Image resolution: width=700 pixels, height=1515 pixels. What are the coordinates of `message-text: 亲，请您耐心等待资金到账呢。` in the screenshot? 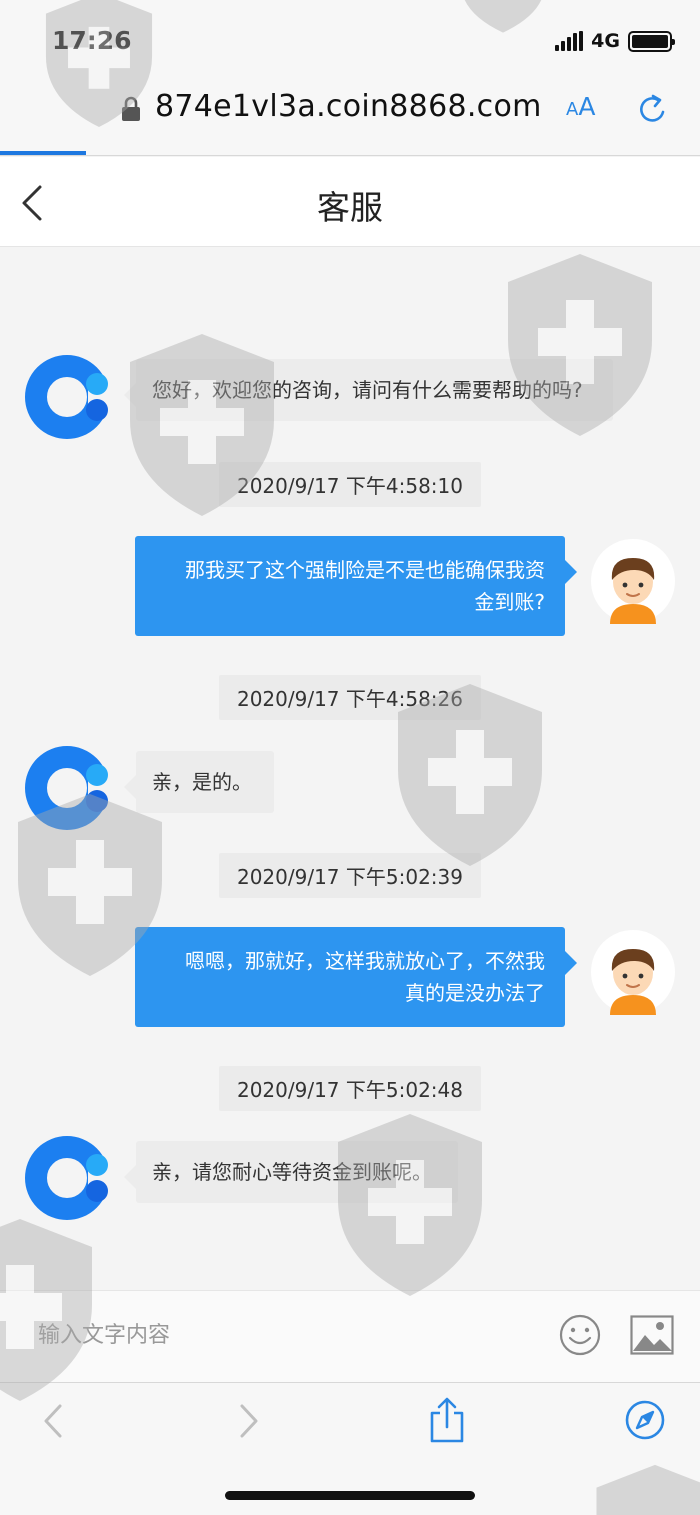 It's located at (292, 1172).